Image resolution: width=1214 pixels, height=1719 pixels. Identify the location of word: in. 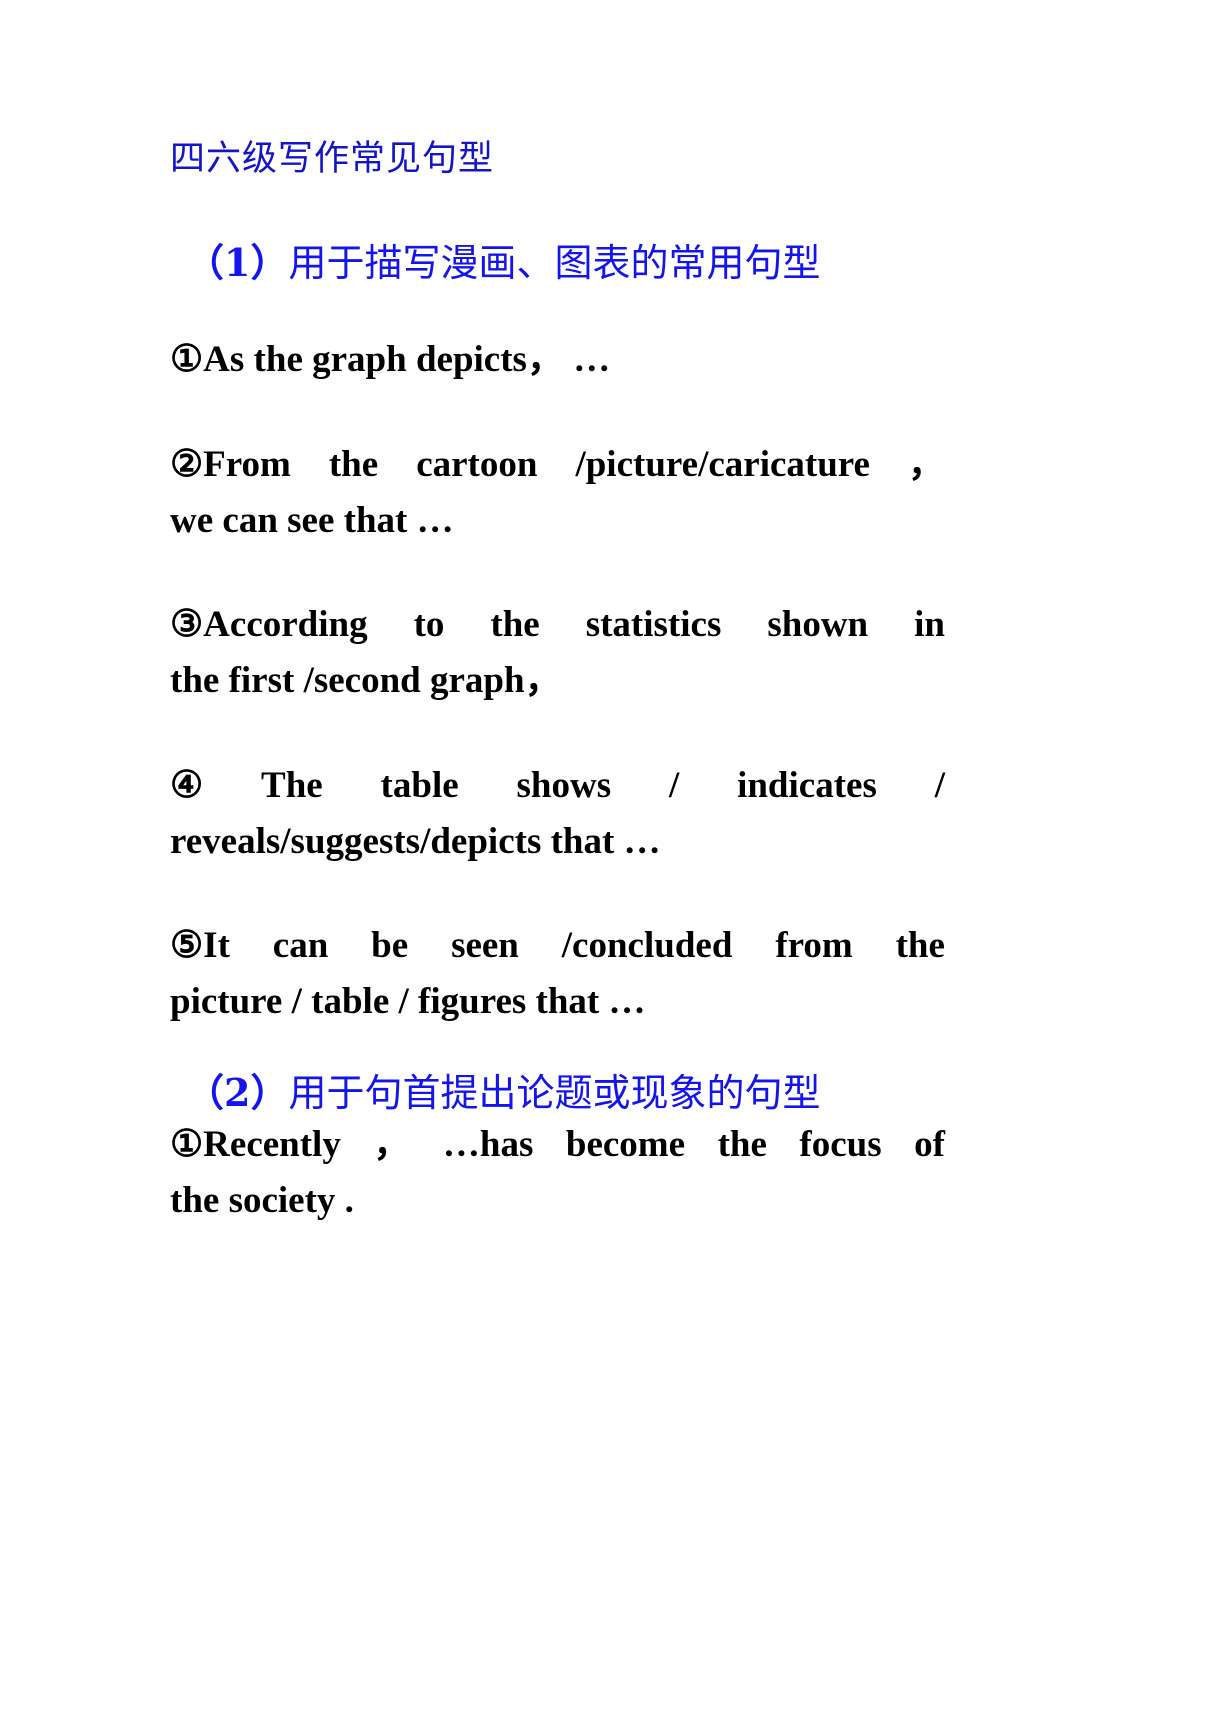
(929, 625).